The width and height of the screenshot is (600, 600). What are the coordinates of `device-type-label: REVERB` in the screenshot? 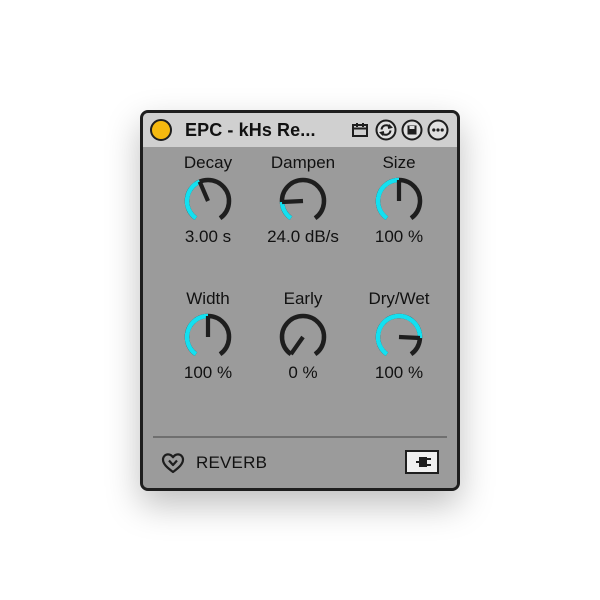 It's located at (232, 462).